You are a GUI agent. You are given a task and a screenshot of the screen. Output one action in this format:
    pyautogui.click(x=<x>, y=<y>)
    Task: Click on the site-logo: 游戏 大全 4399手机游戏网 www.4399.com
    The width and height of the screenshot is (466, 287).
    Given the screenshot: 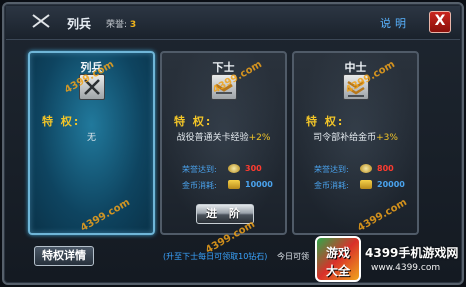 What is the action you would take?
    pyautogui.click(x=390, y=260)
    